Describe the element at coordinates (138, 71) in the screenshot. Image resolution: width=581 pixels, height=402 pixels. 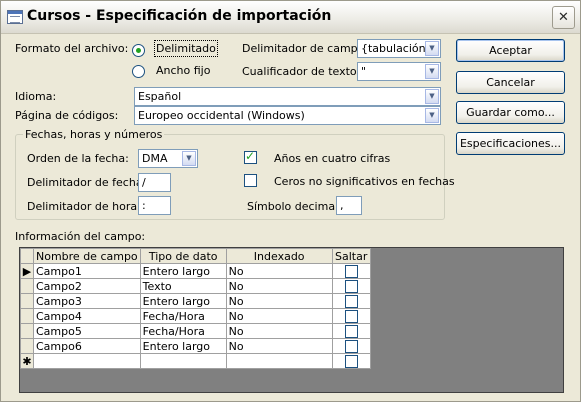
I see `radio-fixed-width` at that location.